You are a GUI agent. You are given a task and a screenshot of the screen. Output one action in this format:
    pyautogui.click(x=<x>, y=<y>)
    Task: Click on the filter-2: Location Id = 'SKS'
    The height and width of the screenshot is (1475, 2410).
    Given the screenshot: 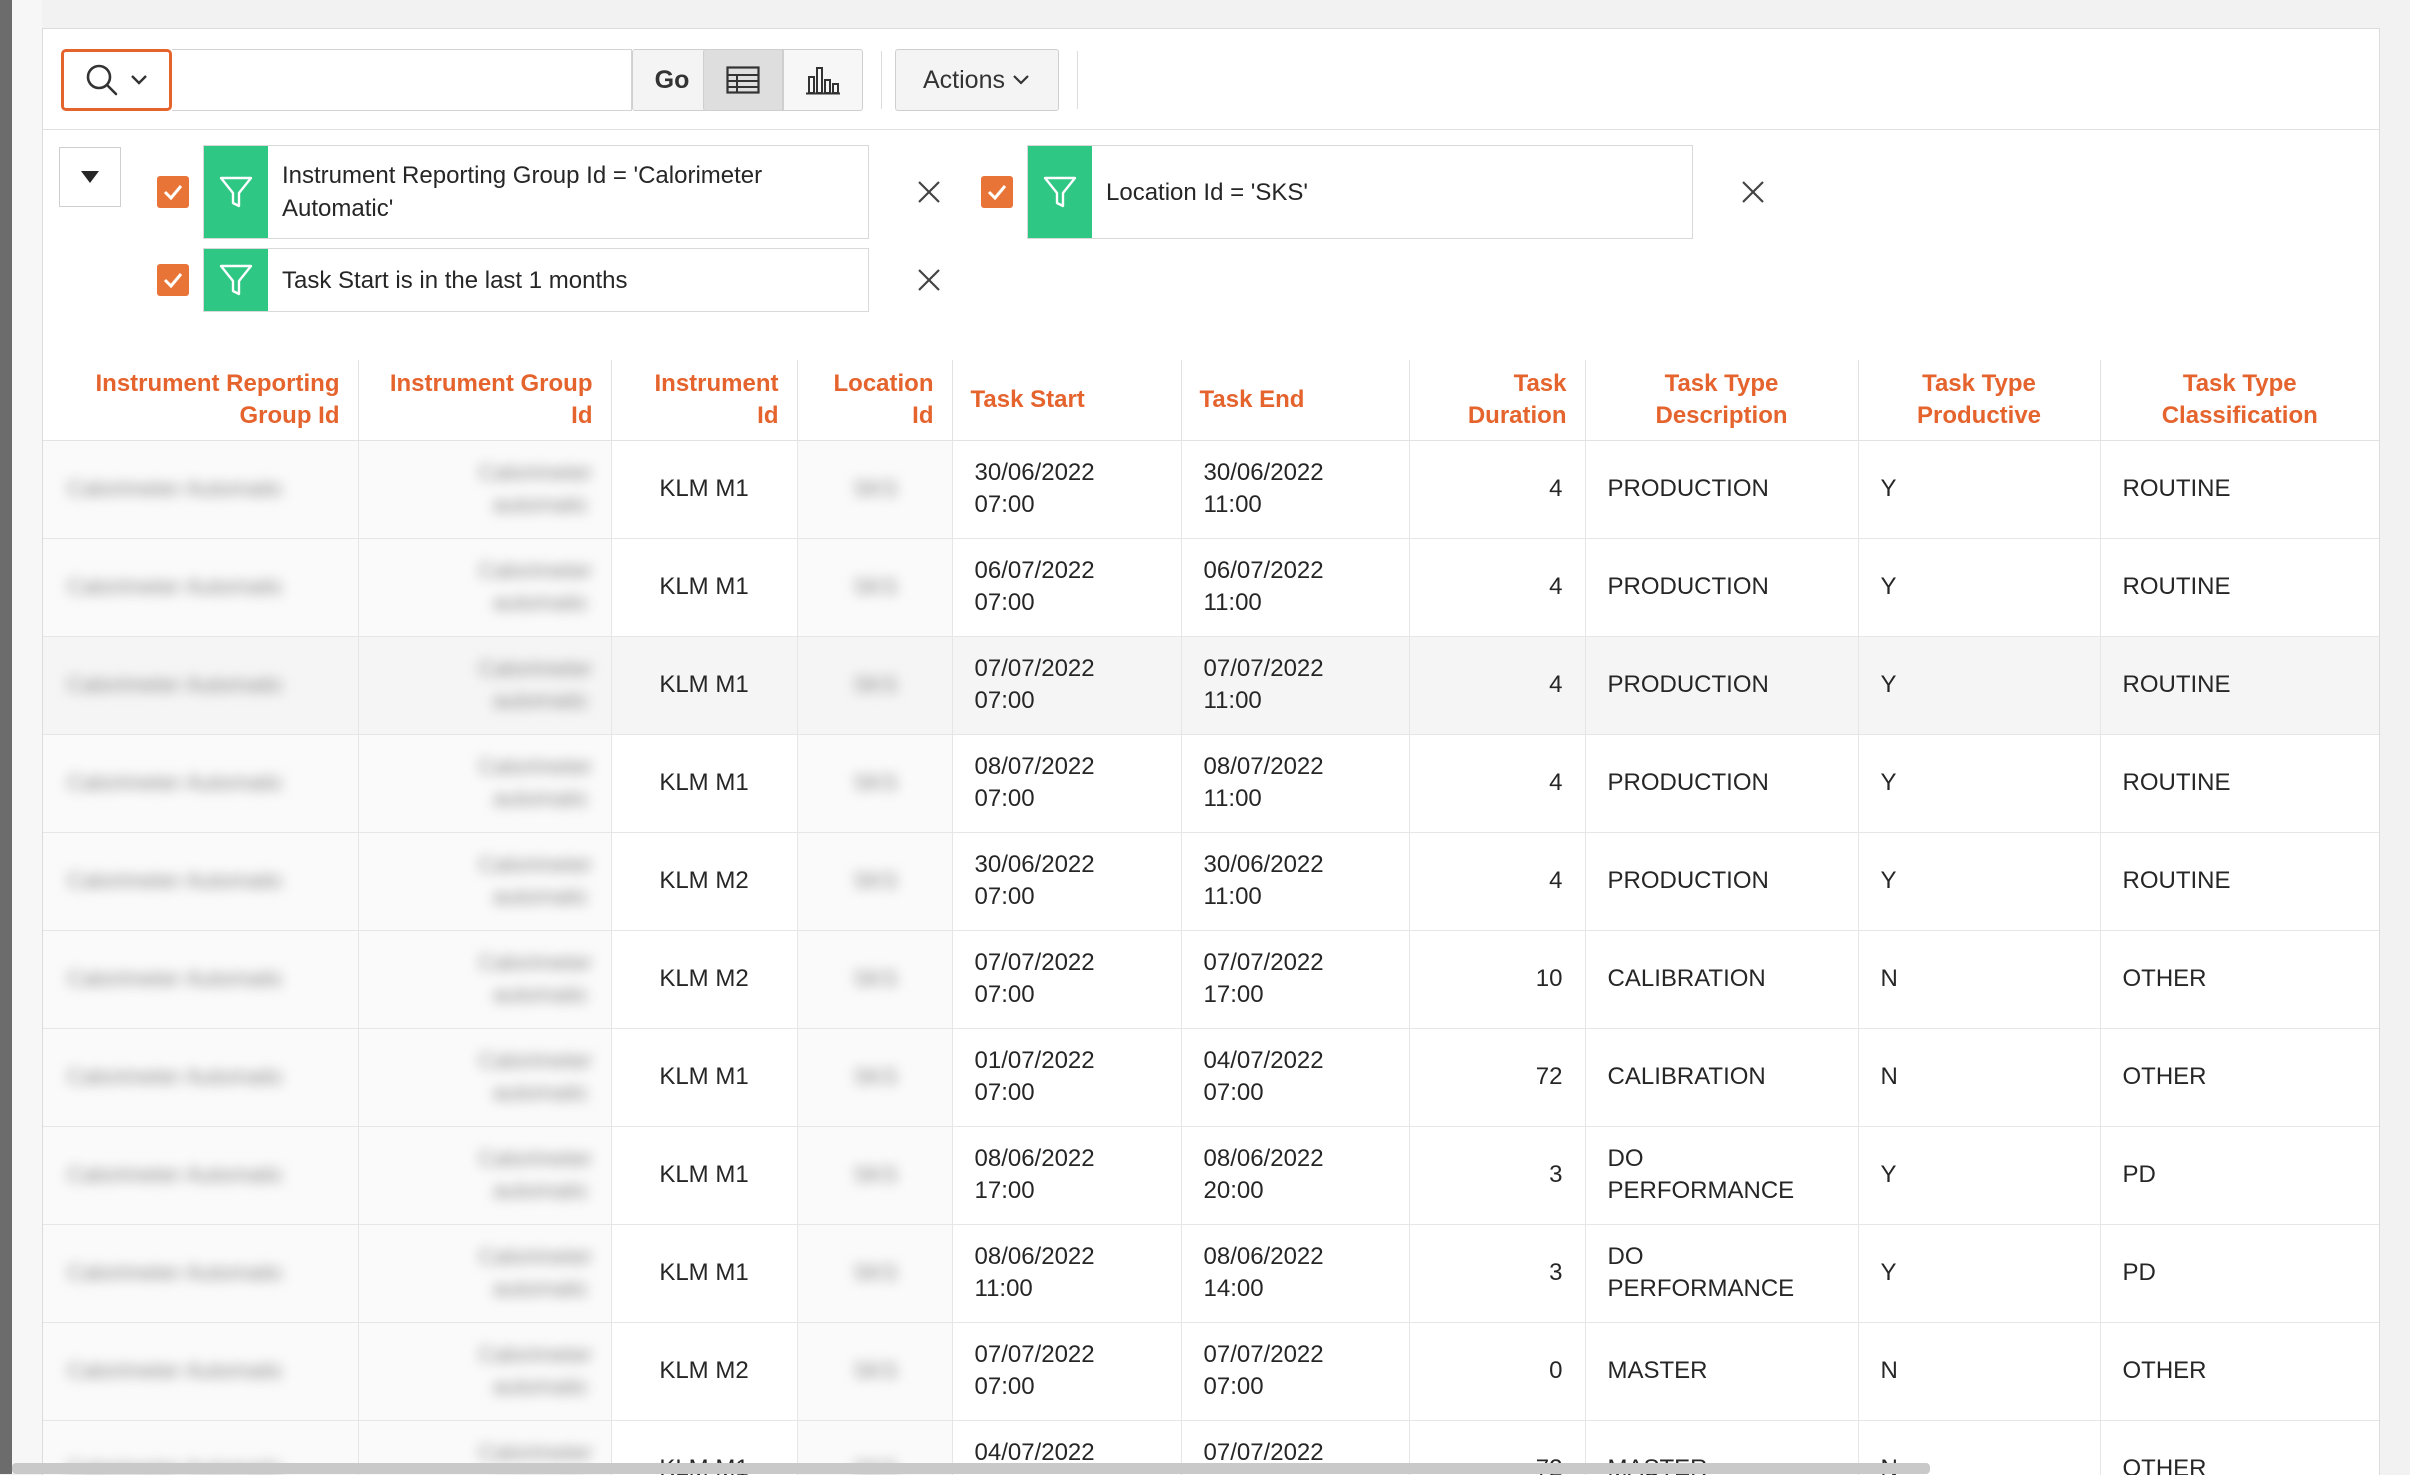 What is the action you would take?
    pyautogui.click(x=1360, y=192)
    